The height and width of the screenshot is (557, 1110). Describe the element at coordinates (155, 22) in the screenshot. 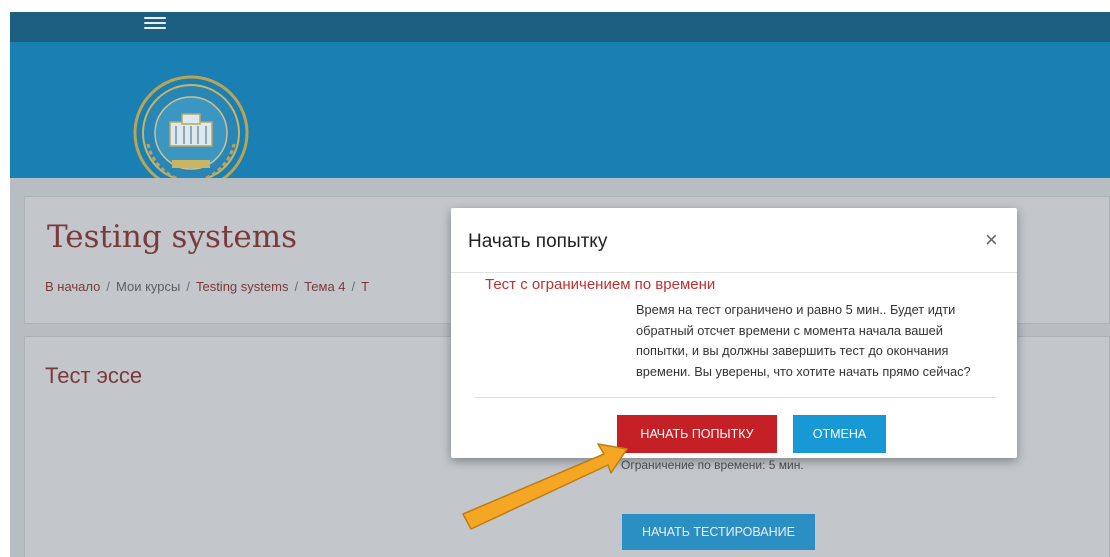

I see `hamburger-menu-icon` at that location.